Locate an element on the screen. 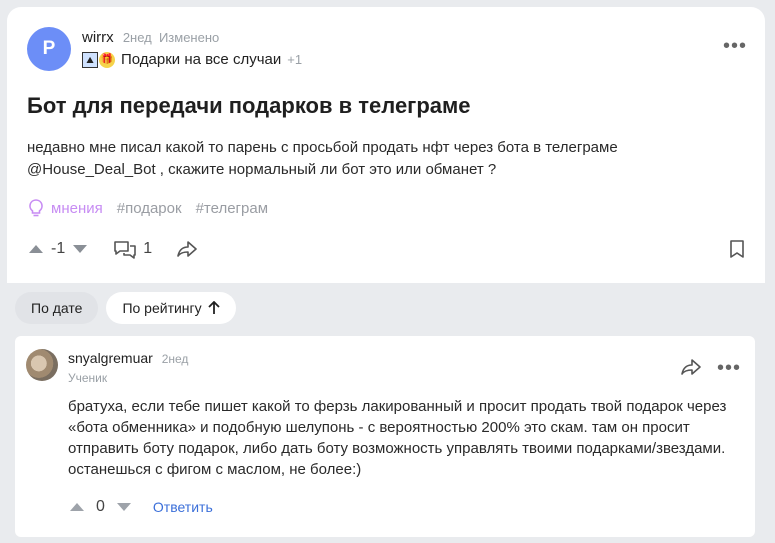 The image size is (775, 543). topic-row: ⛰ 🎁 Подарки на все случаи +1 is located at coordinates (192, 59).